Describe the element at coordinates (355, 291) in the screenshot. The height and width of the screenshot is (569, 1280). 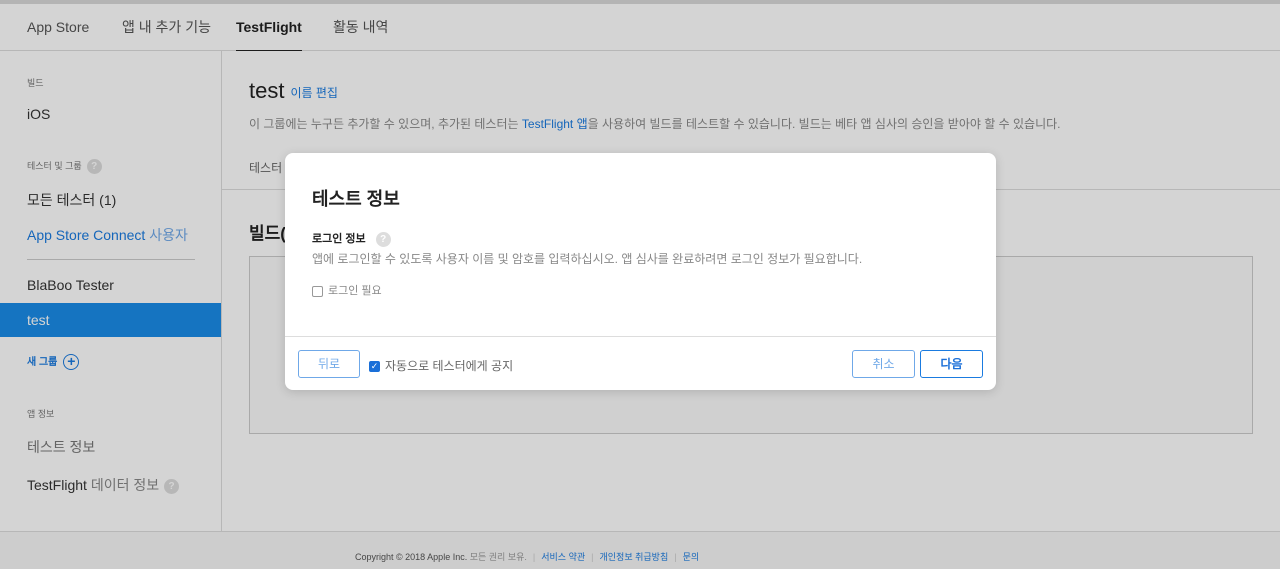
I see `login-required-label: 로그인 필요` at that location.